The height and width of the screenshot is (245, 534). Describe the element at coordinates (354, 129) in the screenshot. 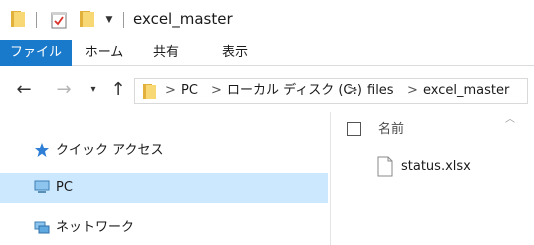

I see `select-all-checkbox` at that location.